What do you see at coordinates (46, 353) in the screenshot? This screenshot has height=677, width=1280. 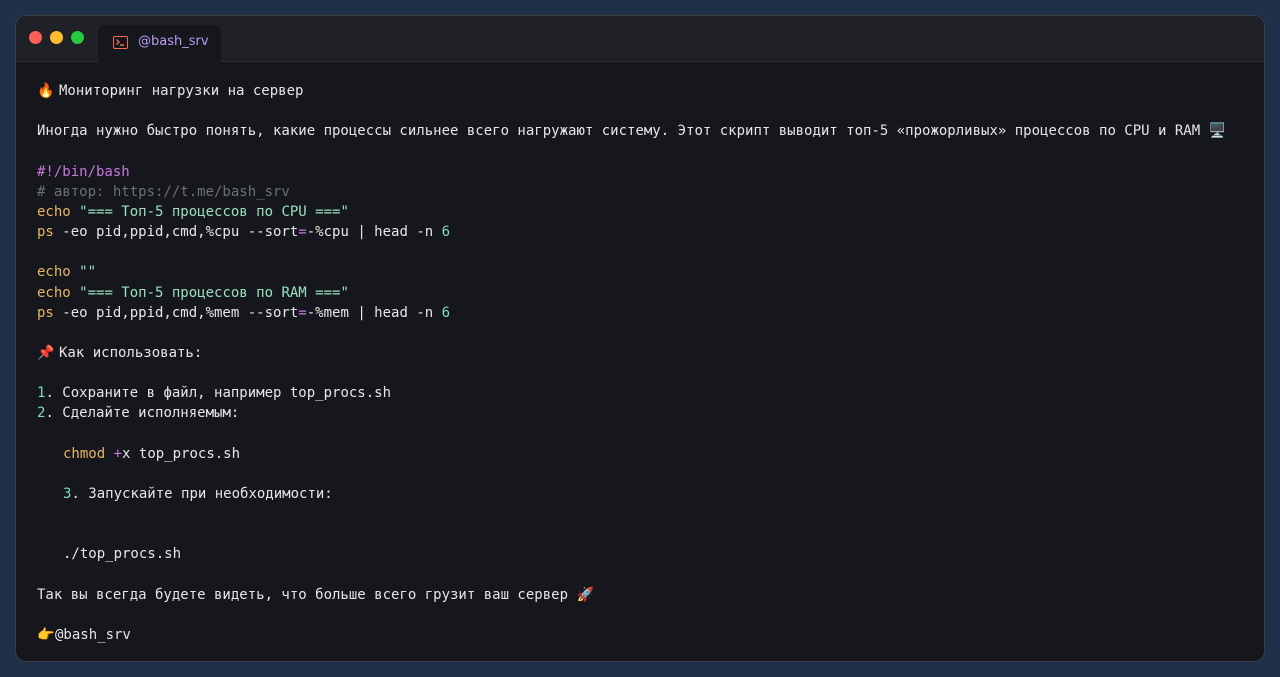 I see `pushpin-icon: 📌` at bounding box center [46, 353].